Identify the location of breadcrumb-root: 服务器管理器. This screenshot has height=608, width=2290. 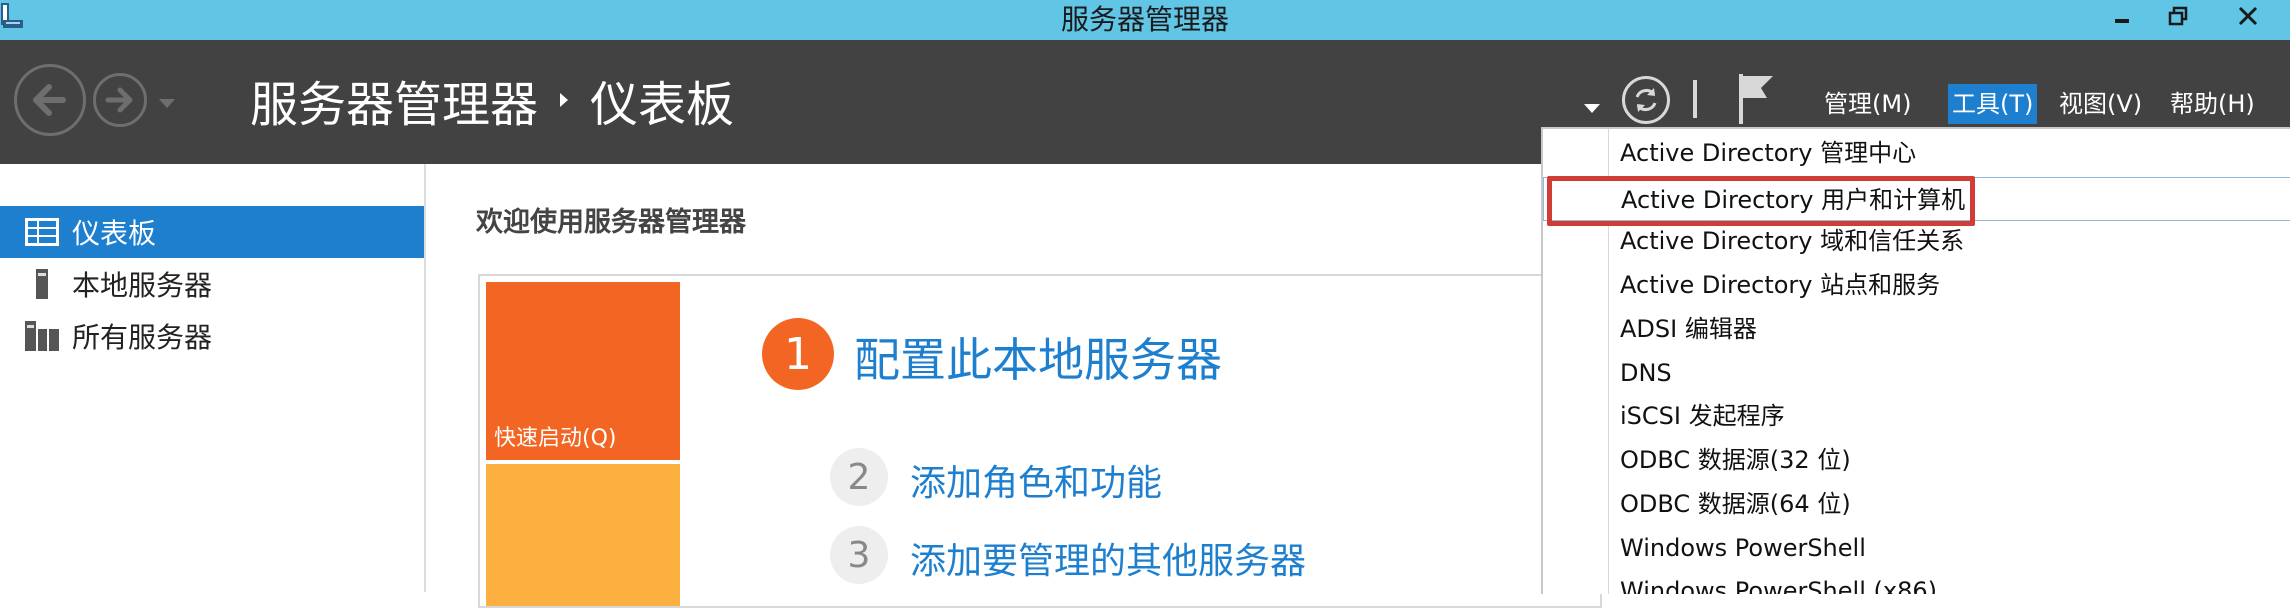
(394, 100).